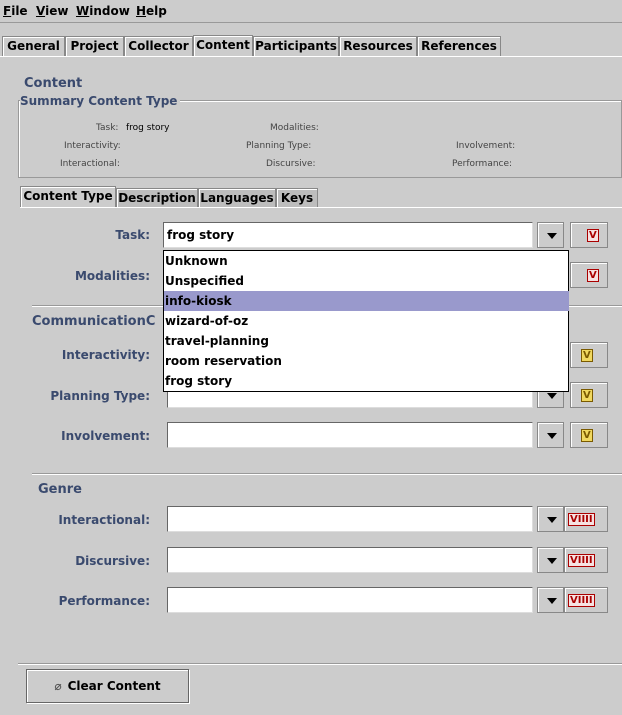 This screenshot has width=622, height=715. I want to click on menu-file: File, so click(15, 11).